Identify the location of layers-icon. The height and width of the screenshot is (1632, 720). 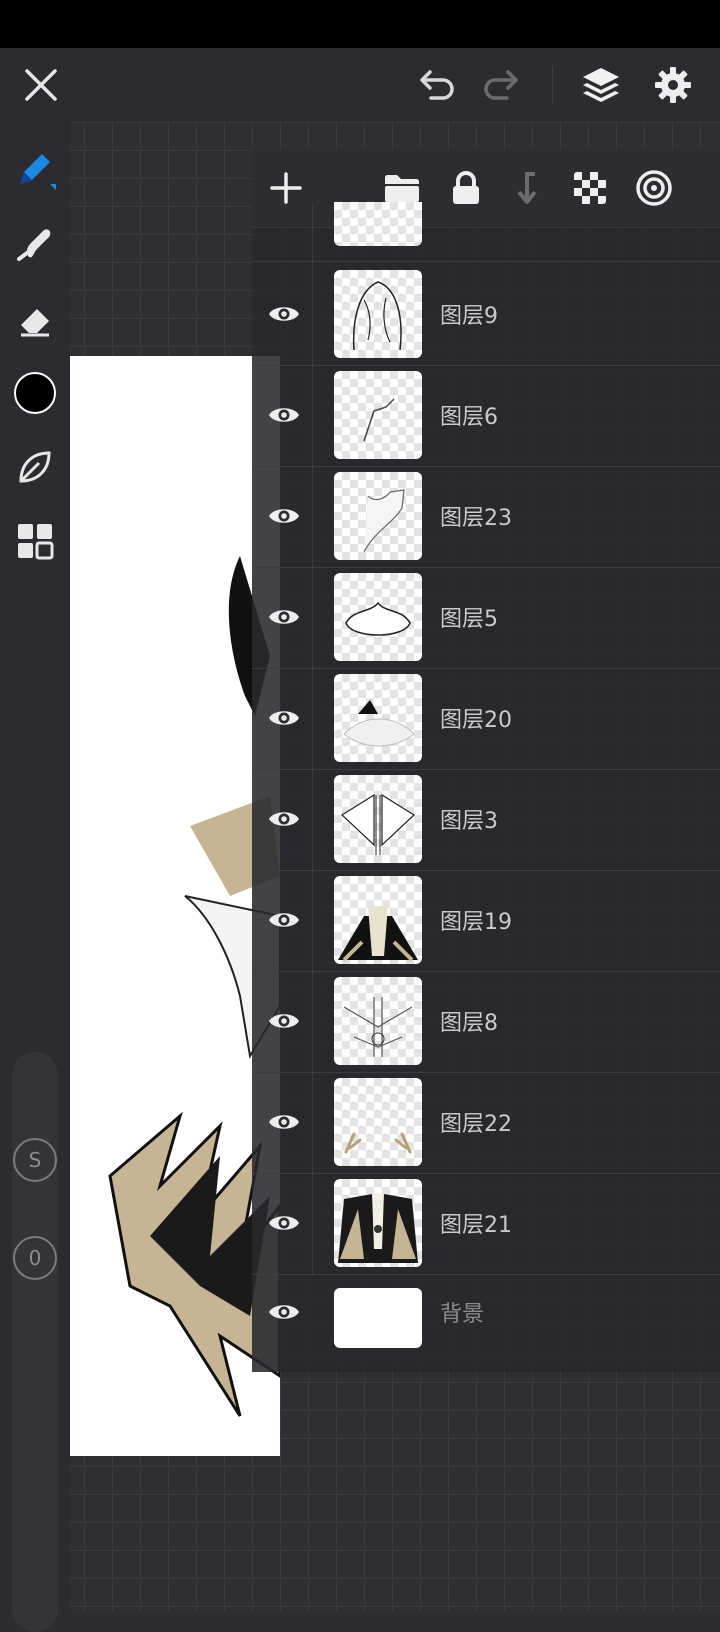
(601, 85).